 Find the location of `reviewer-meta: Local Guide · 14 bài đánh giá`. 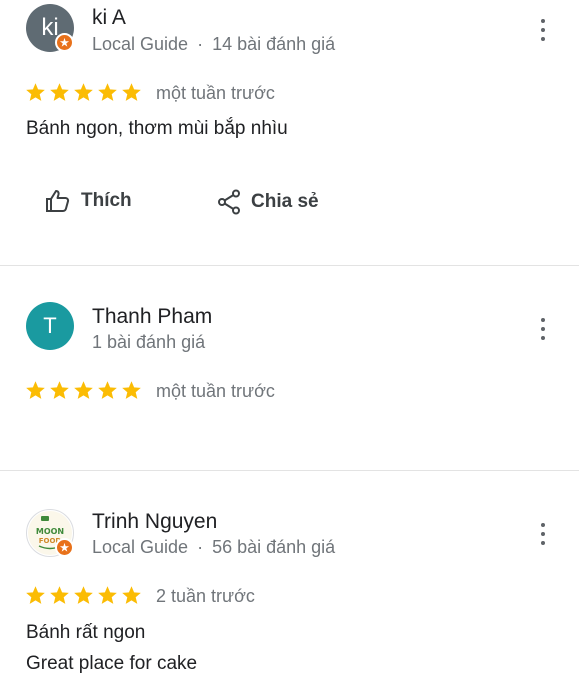

reviewer-meta: Local Guide · 14 bài đánh giá is located at coordinates (213, 44).